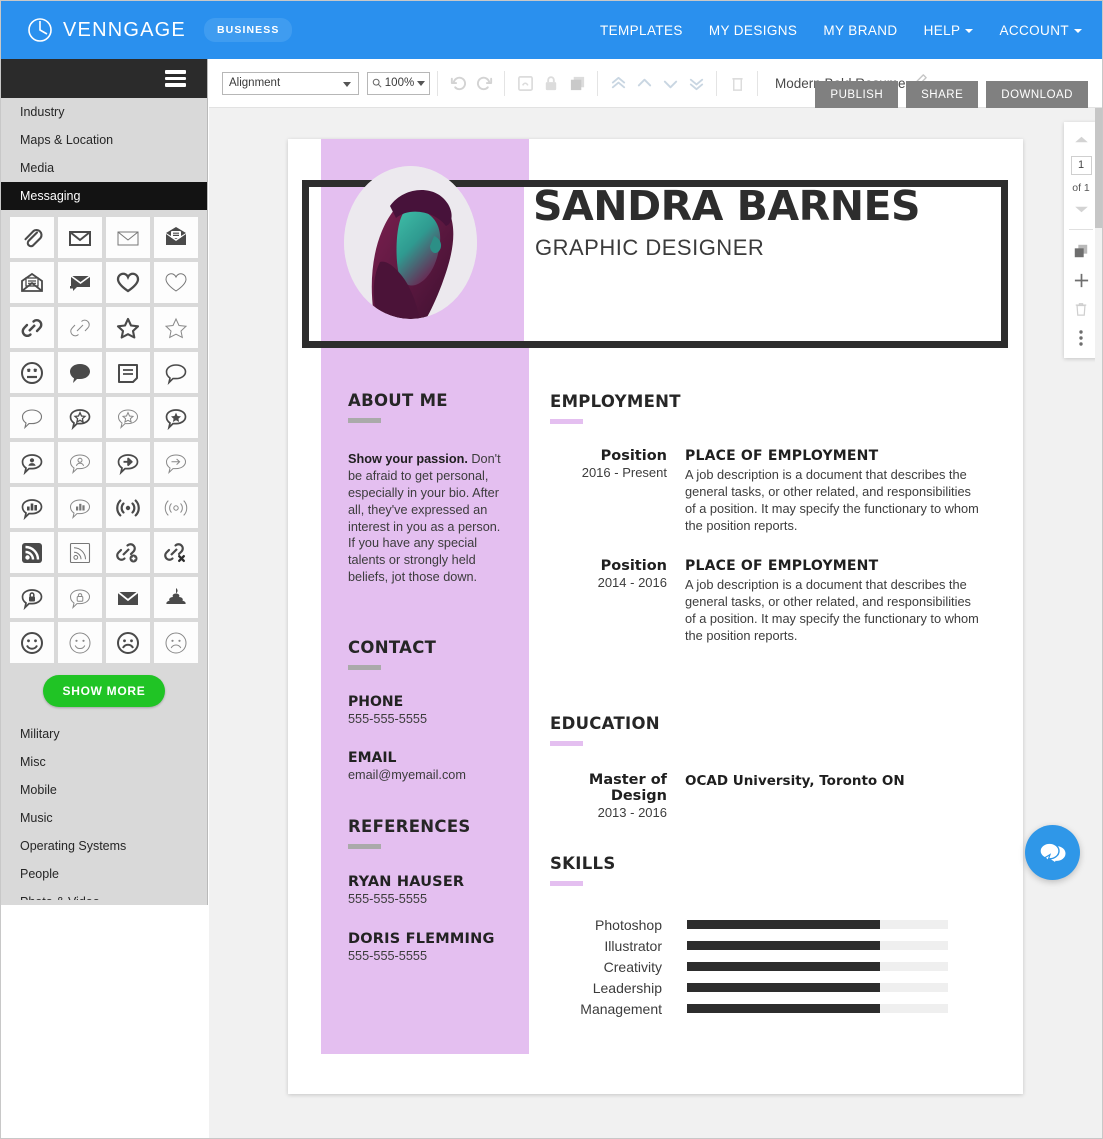 The width and height of the screenshot is (1103, 1139). Describe the element at coordinates (32, 417) in the screenshot. I see `speech-bubble-outline-icon` at that location.